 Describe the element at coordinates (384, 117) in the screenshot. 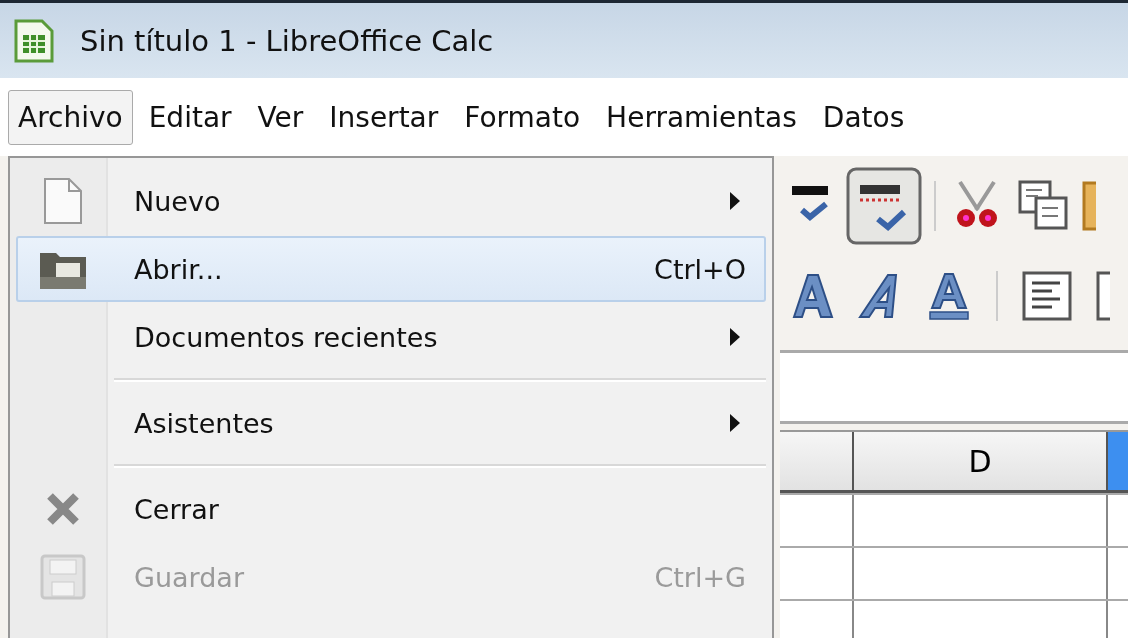

I see `menu-bar-item: Insertar` at that location.